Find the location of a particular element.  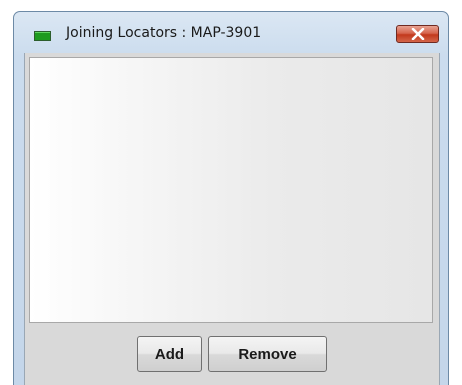

button-bar: Add Remove is located at coordinates (232, 354).